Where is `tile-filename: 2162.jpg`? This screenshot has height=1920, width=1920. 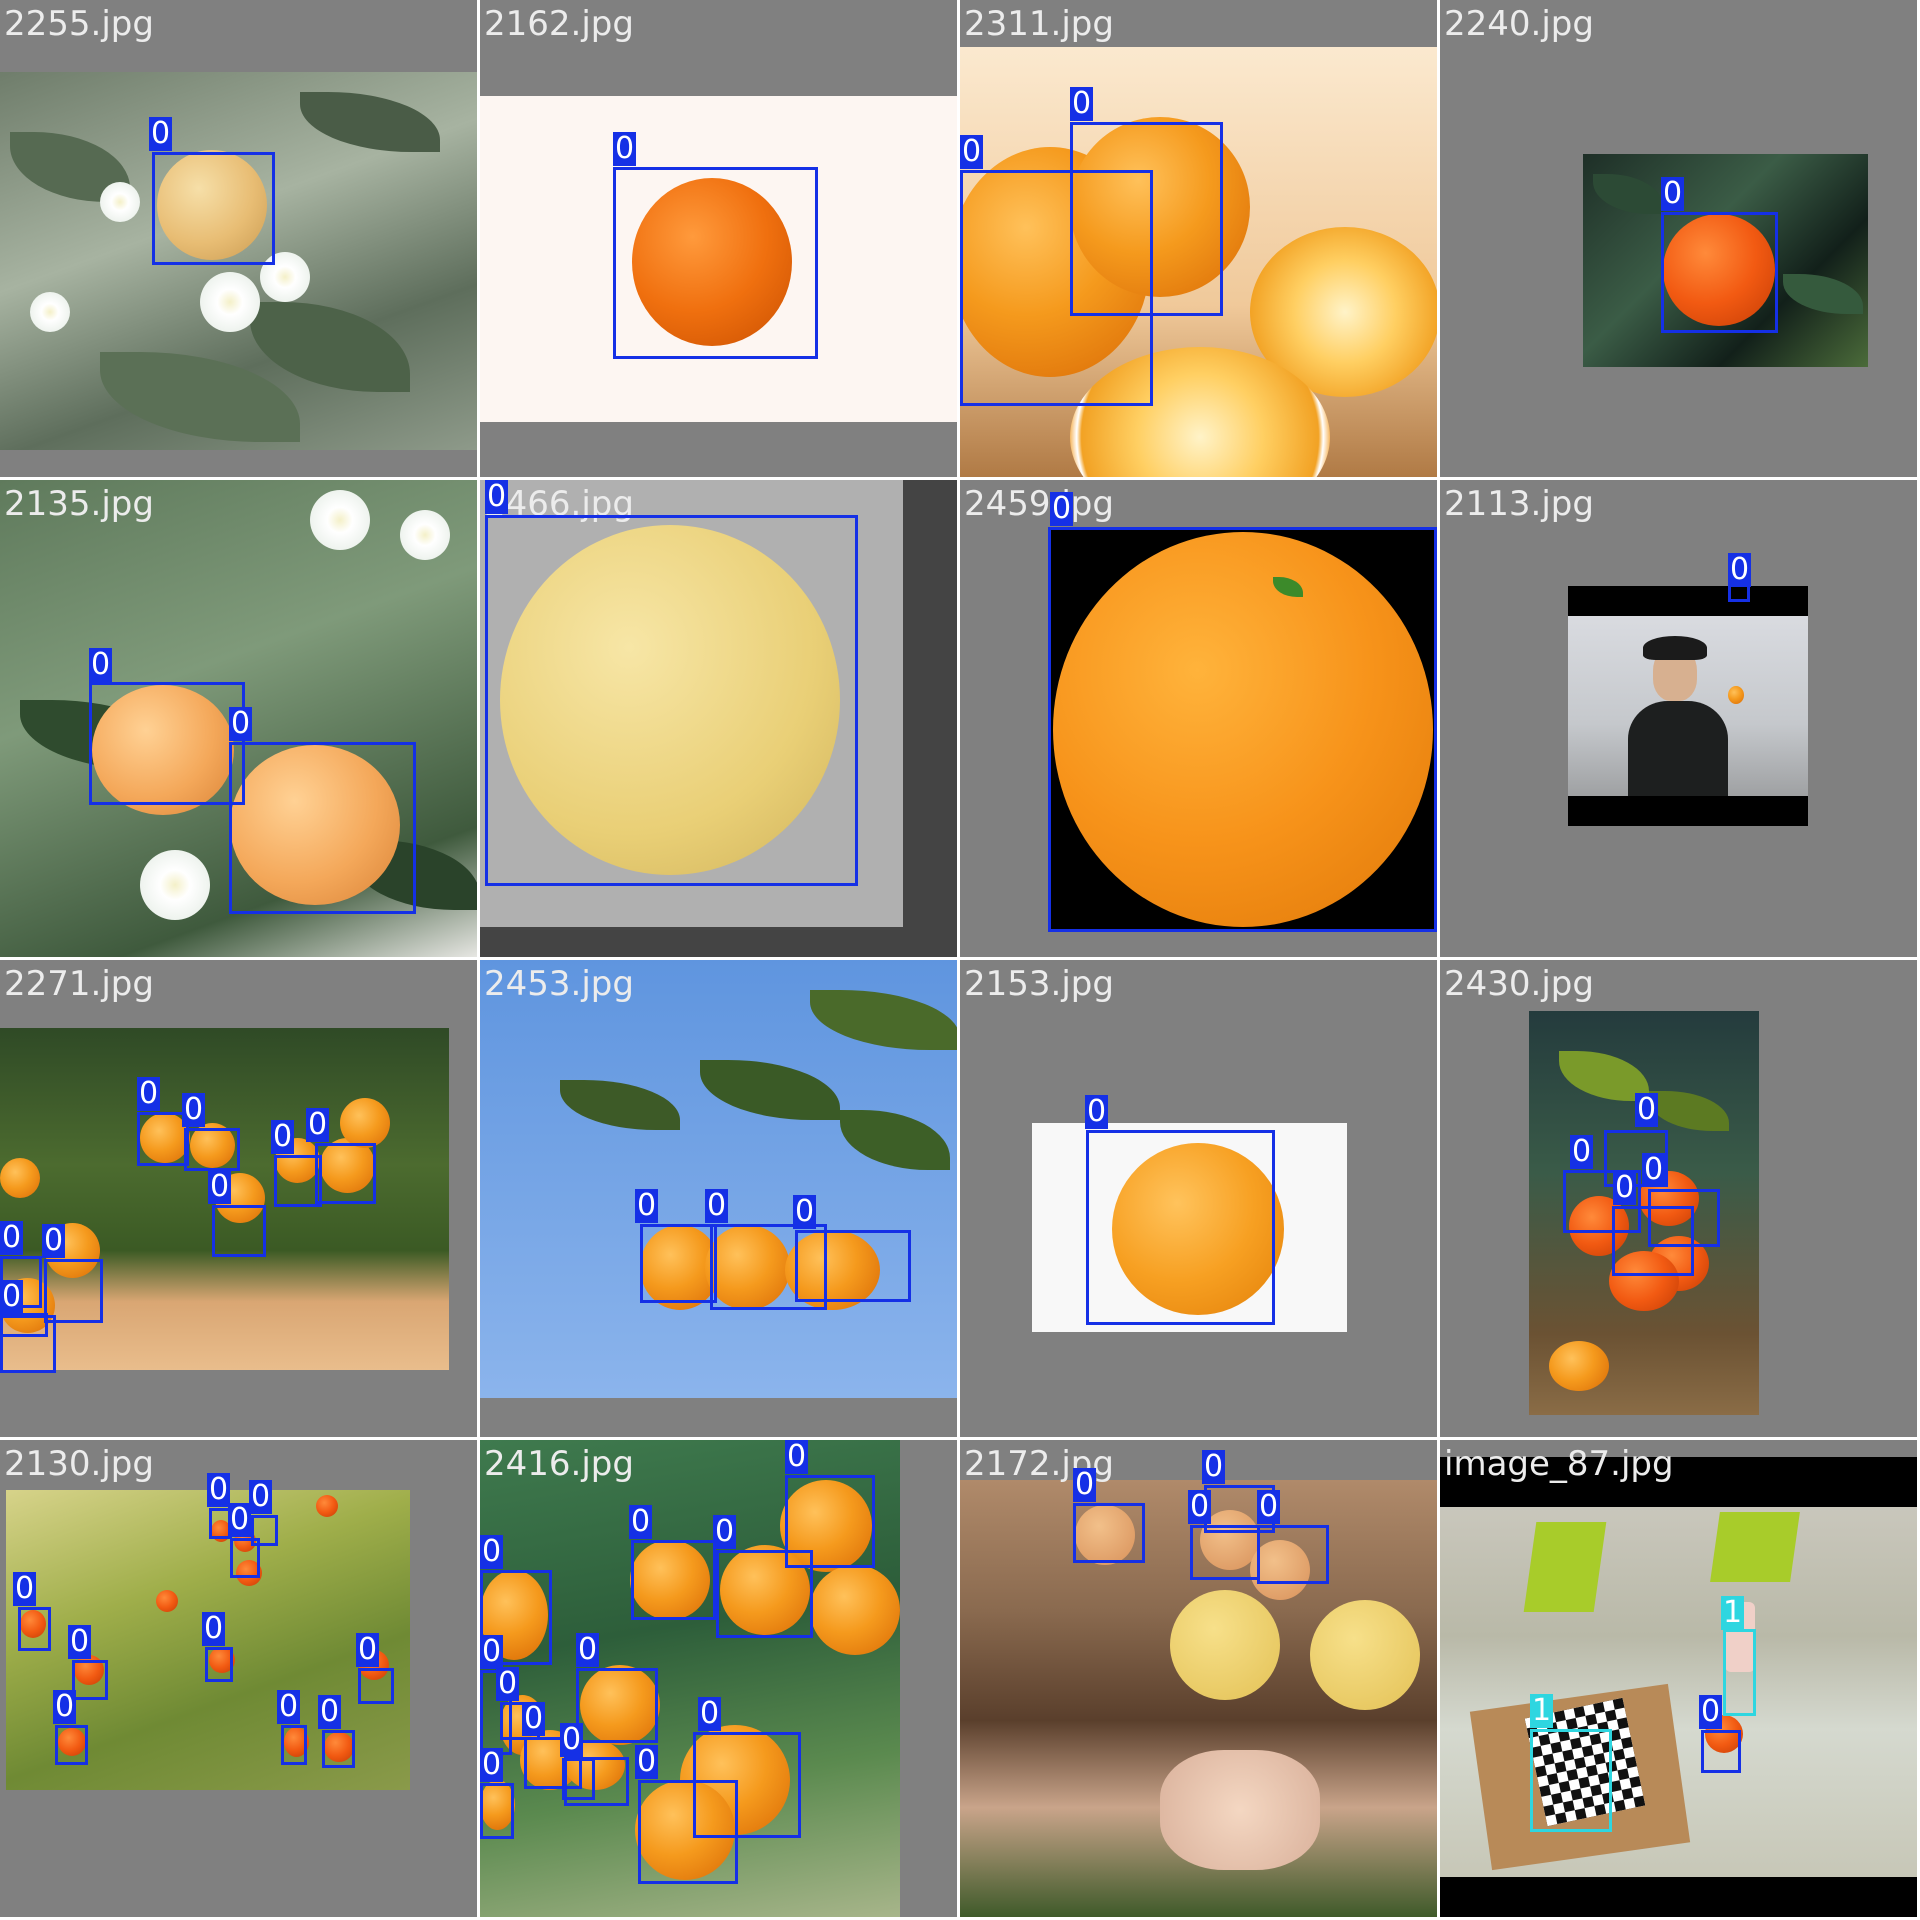 tile-filename: 2162.jpg is located at coordinates (559, 24).